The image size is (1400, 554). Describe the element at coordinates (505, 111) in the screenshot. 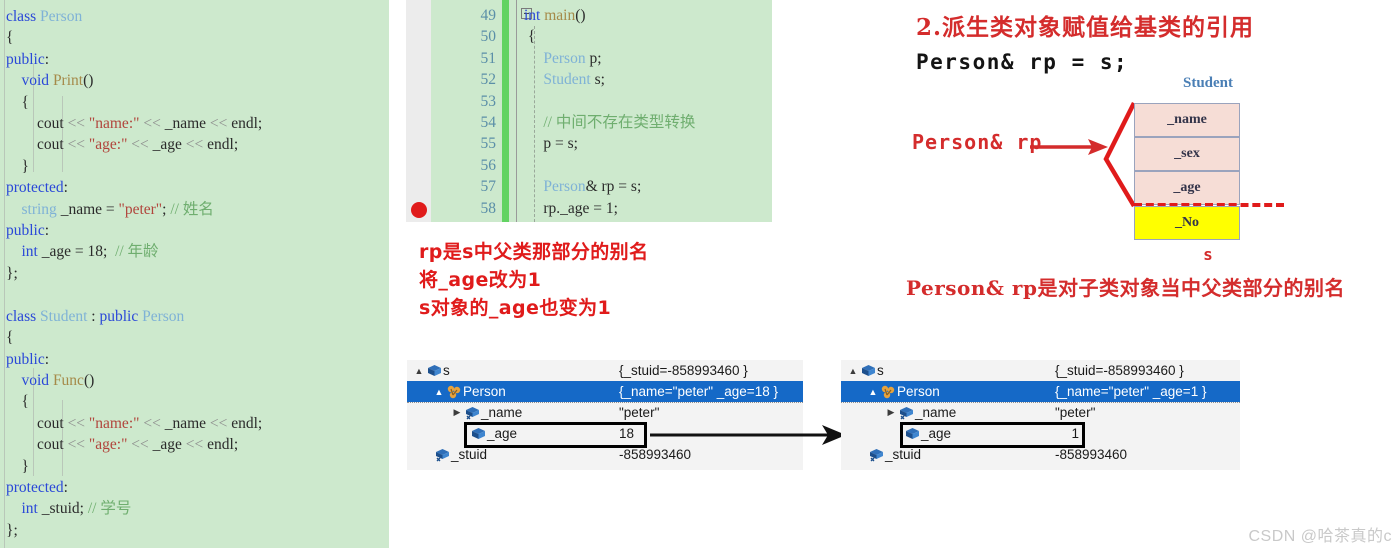

I see `change-marker-bar` at that location.